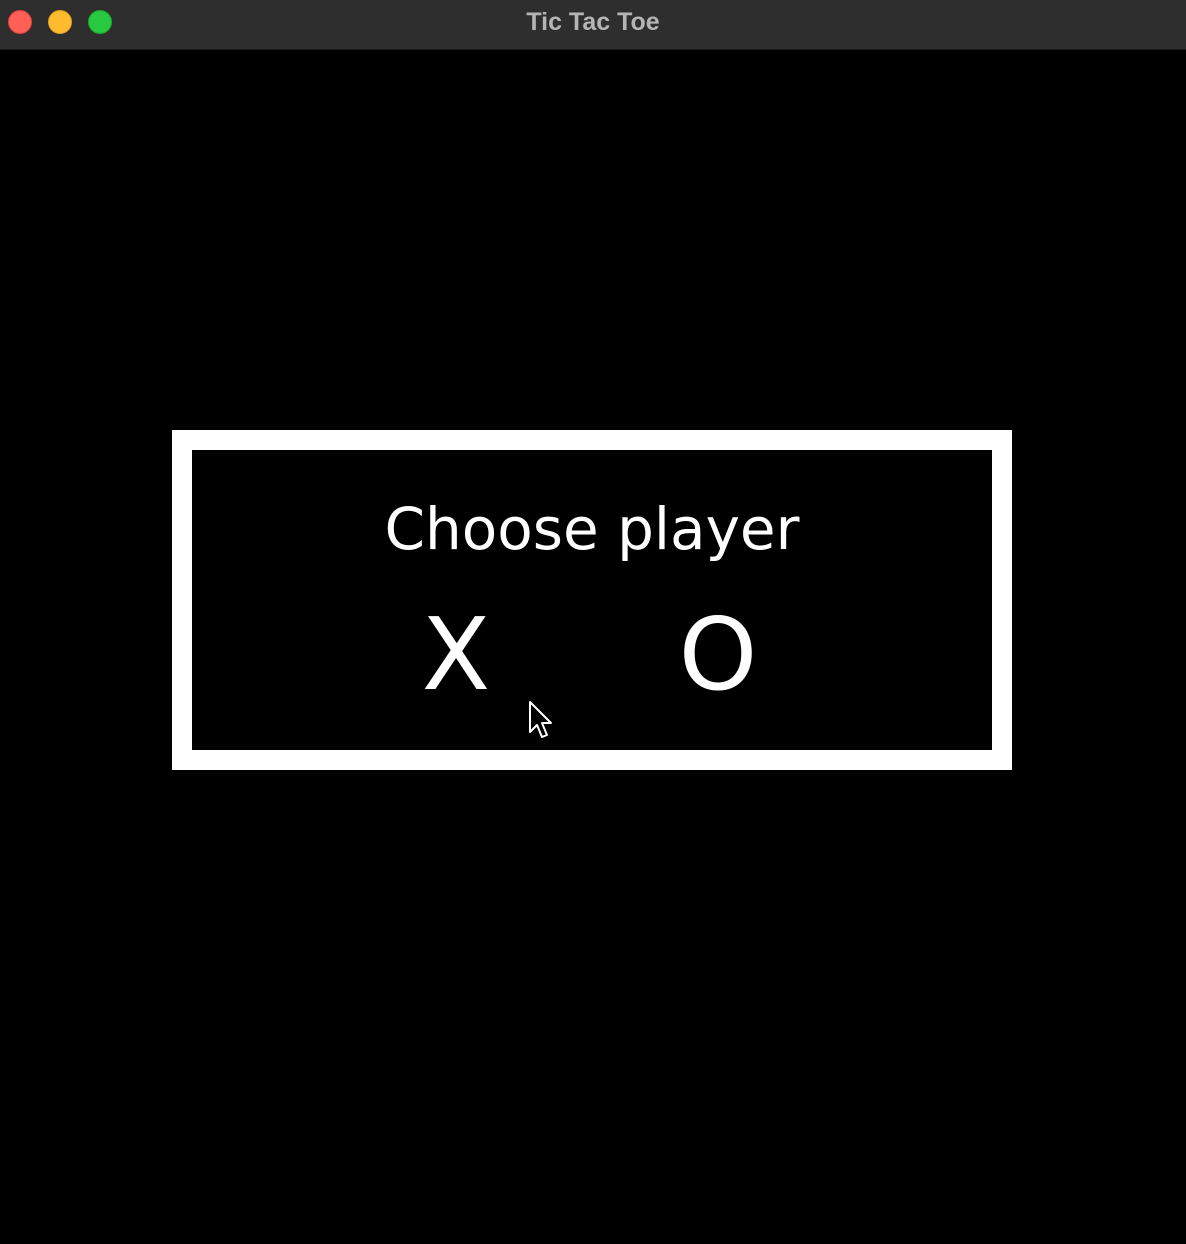 The width and height of the screenshot is (1186, 1244). Describe the element at coordinates (718, 655) in the screenshot. I see `choose-o-button: O` at that location.